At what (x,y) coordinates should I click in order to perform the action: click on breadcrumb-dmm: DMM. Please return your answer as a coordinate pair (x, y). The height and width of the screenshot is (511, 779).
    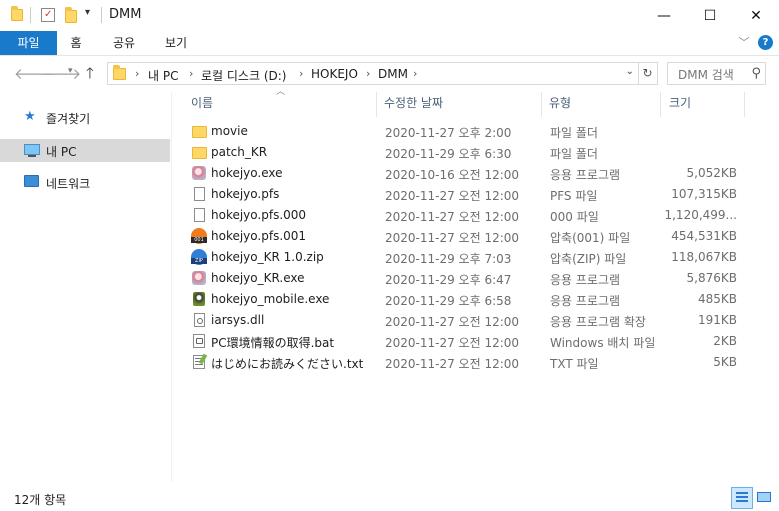
    Looking at the image, I should click on (393, 74).